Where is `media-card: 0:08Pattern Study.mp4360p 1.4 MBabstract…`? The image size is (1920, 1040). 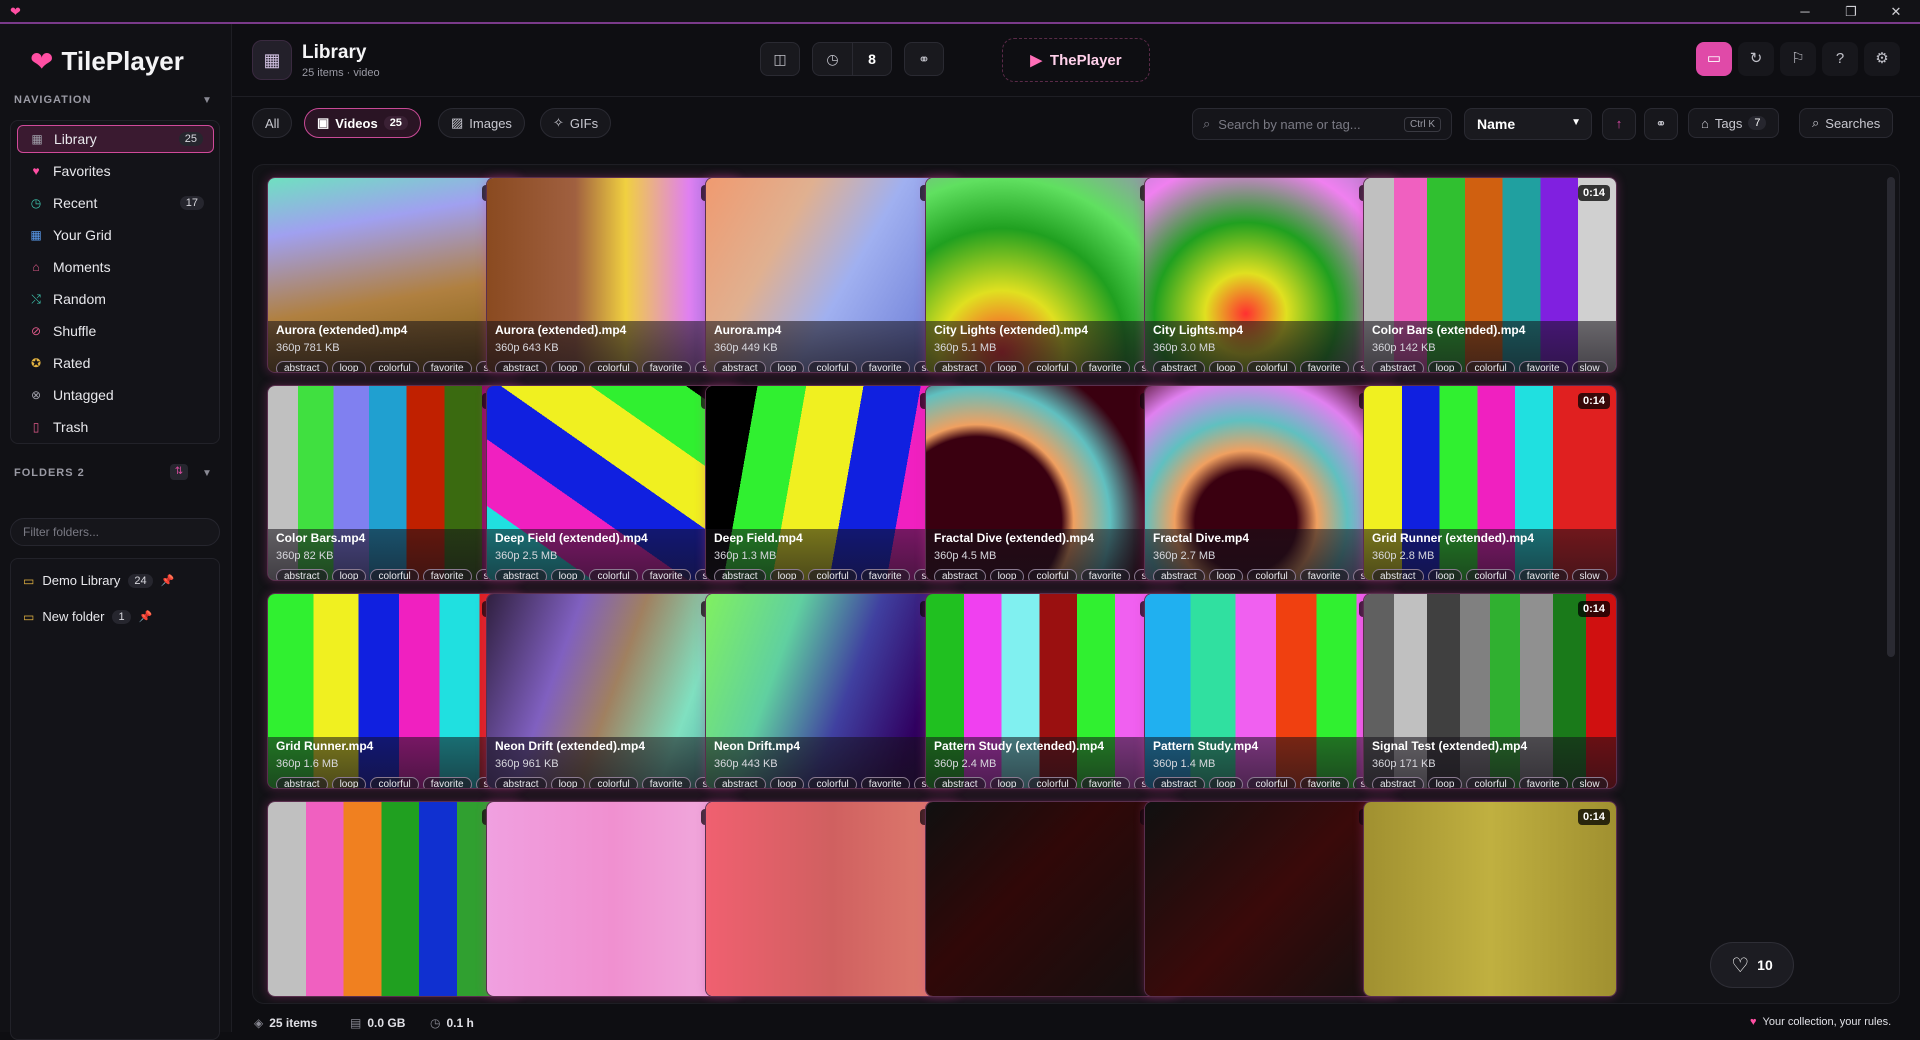
media-card: 0:08Pattern Study.mp4360p 1.4 MBabstract… is located at coordinates (1271, 691).